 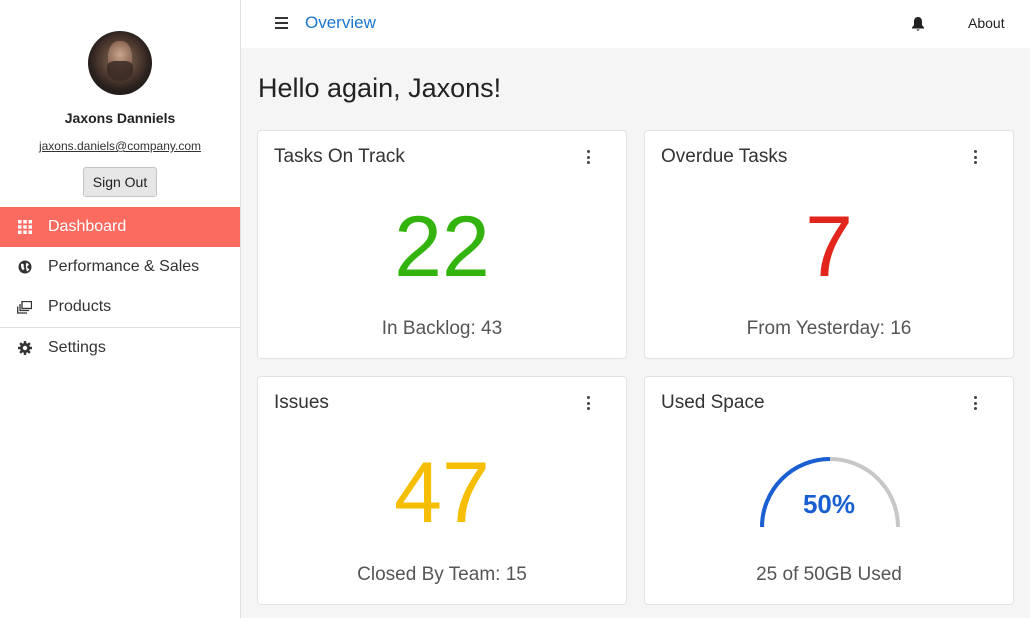 What do you see at coordinates (24, 307) in the screenshot?
I see `layers-icon` at bounding box center [24, 307].